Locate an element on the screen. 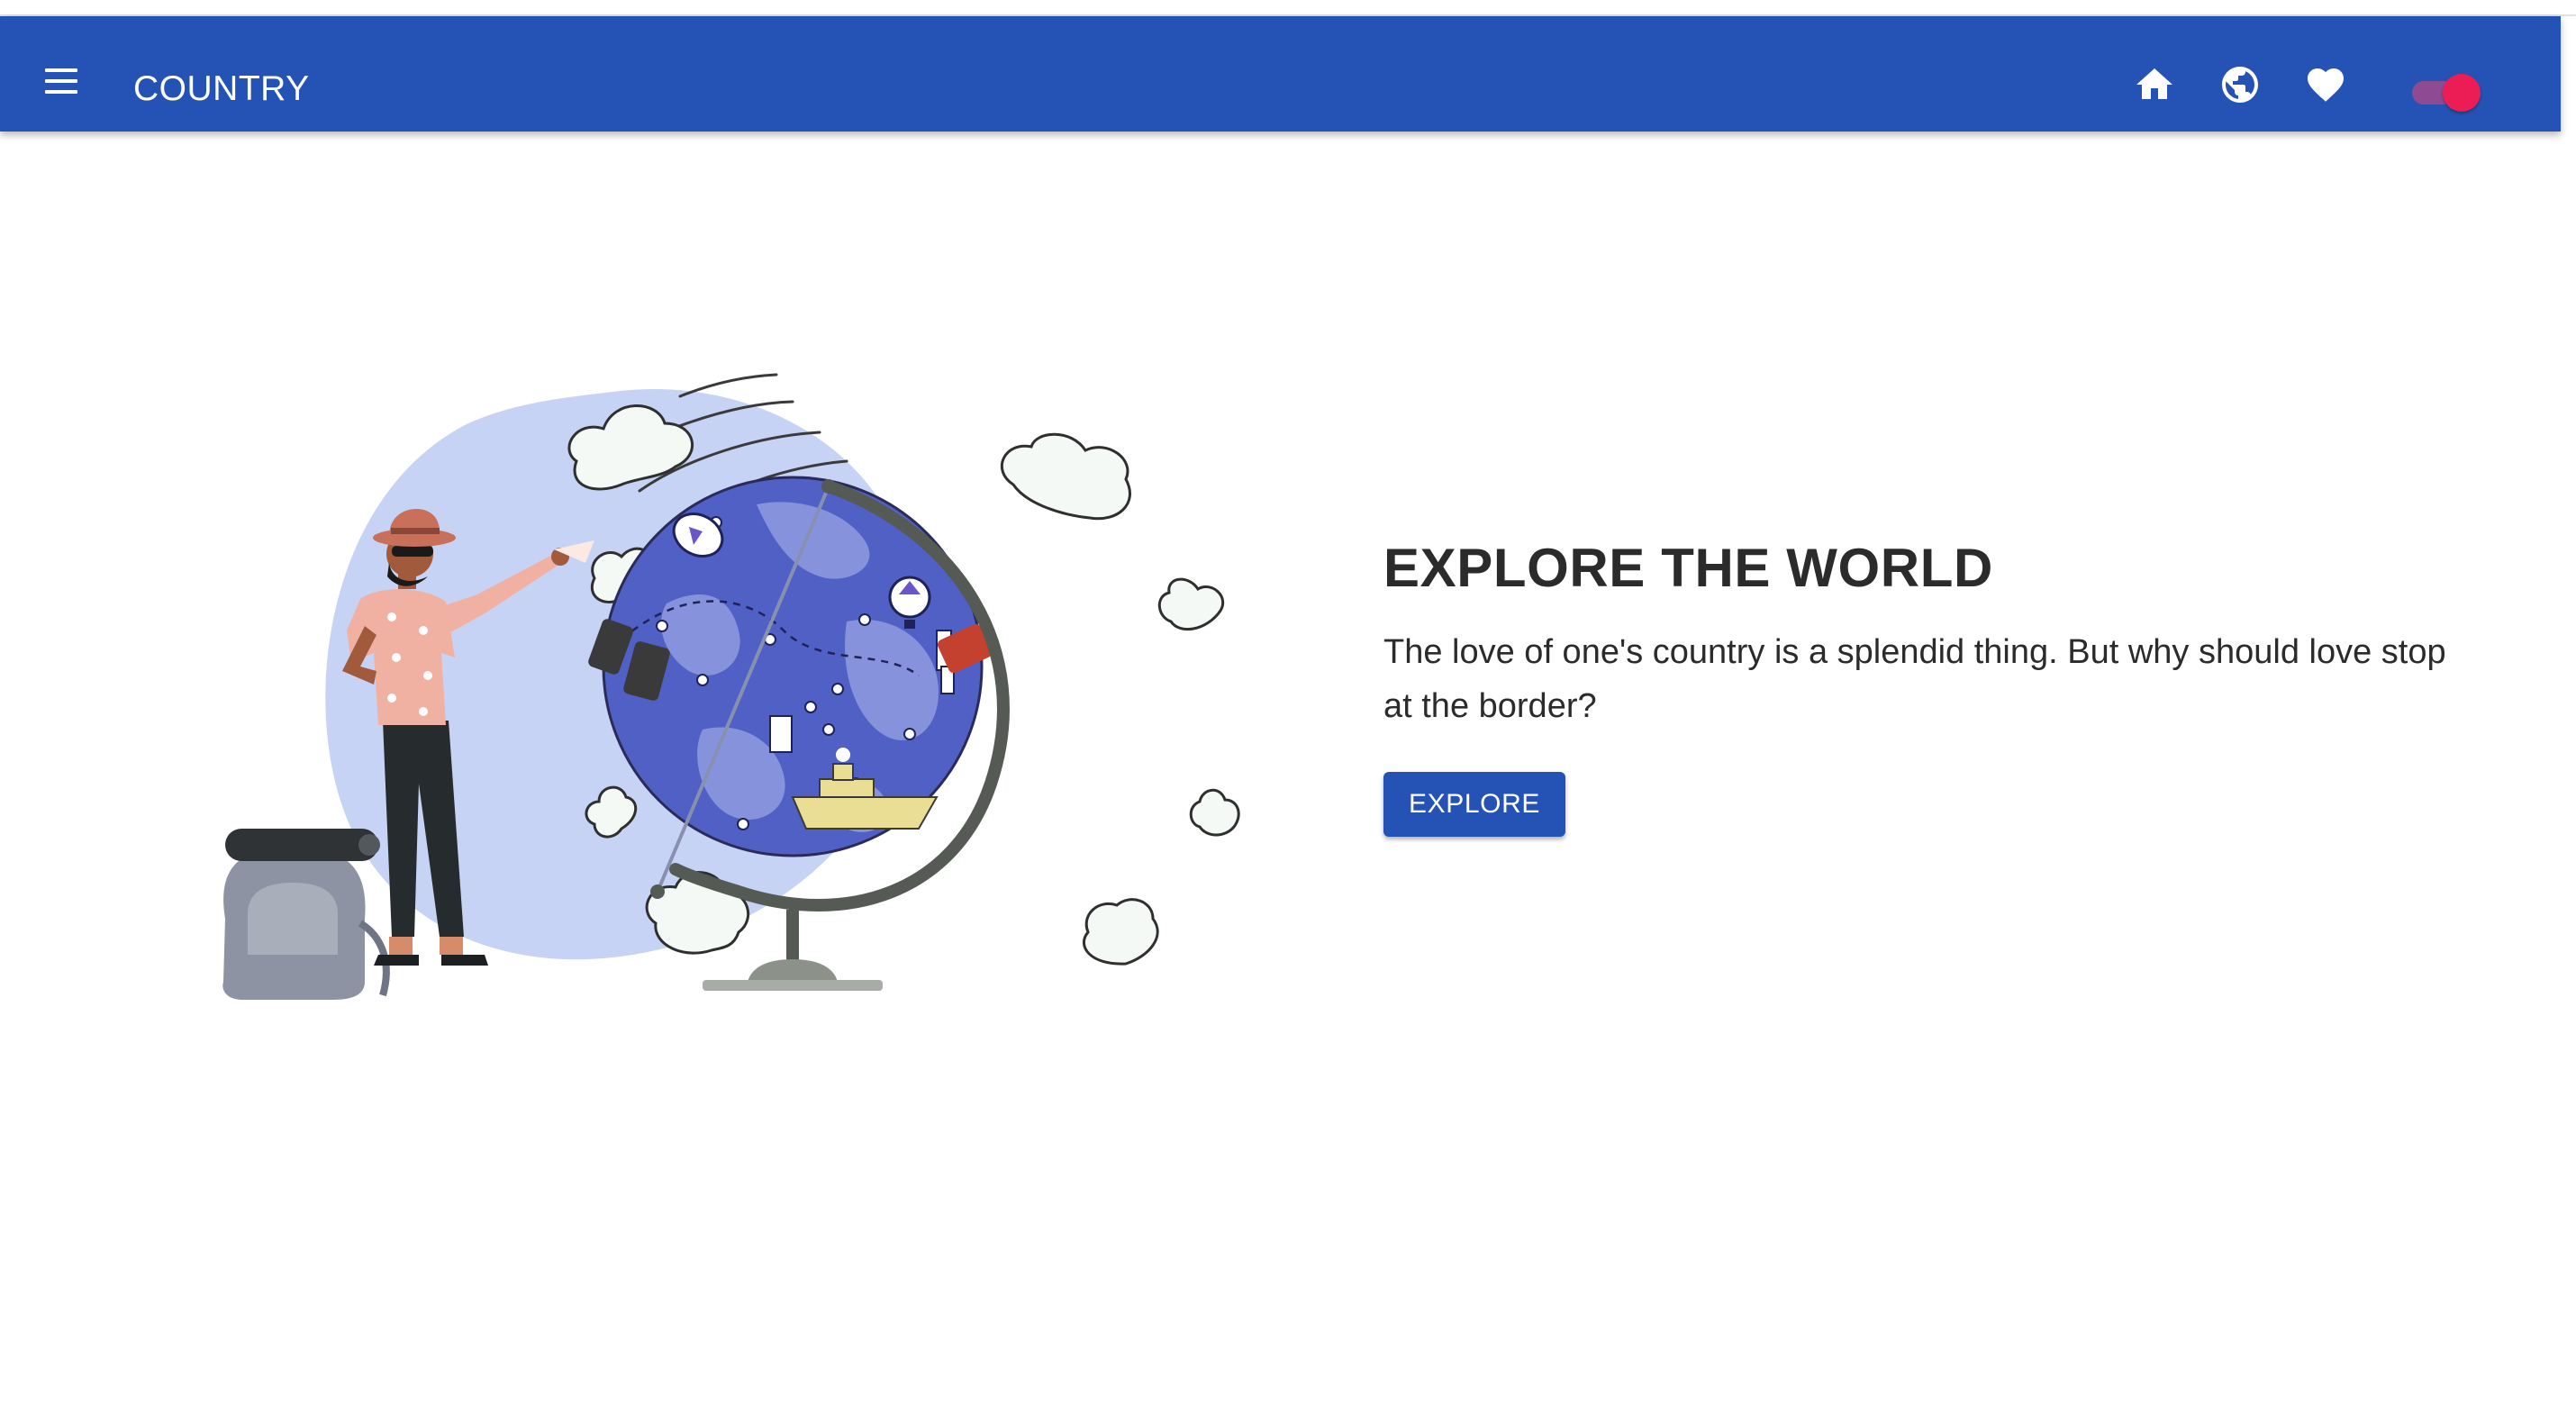  backpack is located at coordinates (306, 914).